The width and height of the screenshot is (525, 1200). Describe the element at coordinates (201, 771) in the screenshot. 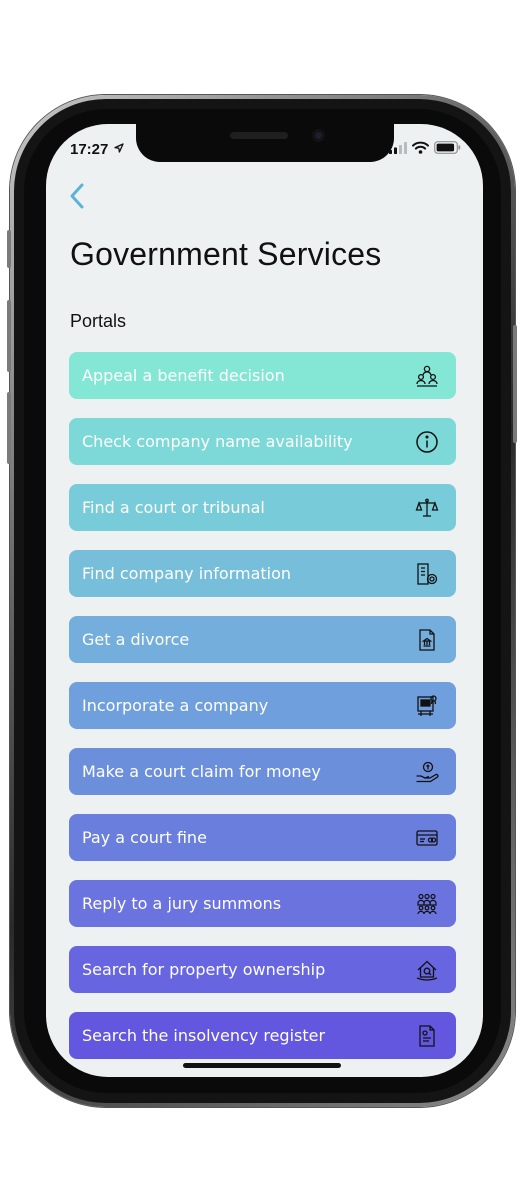

I see `portal-label: Make a court claim for money` at that location.